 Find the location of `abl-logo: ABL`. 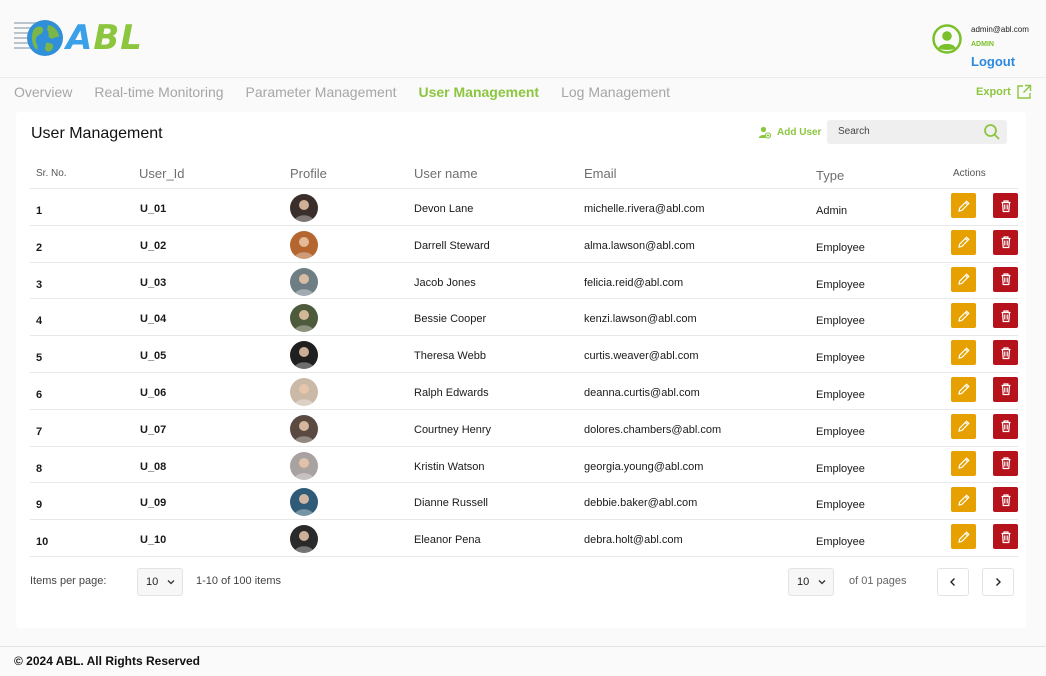

abl-logo: ABL is located at coordinates (78, 38).